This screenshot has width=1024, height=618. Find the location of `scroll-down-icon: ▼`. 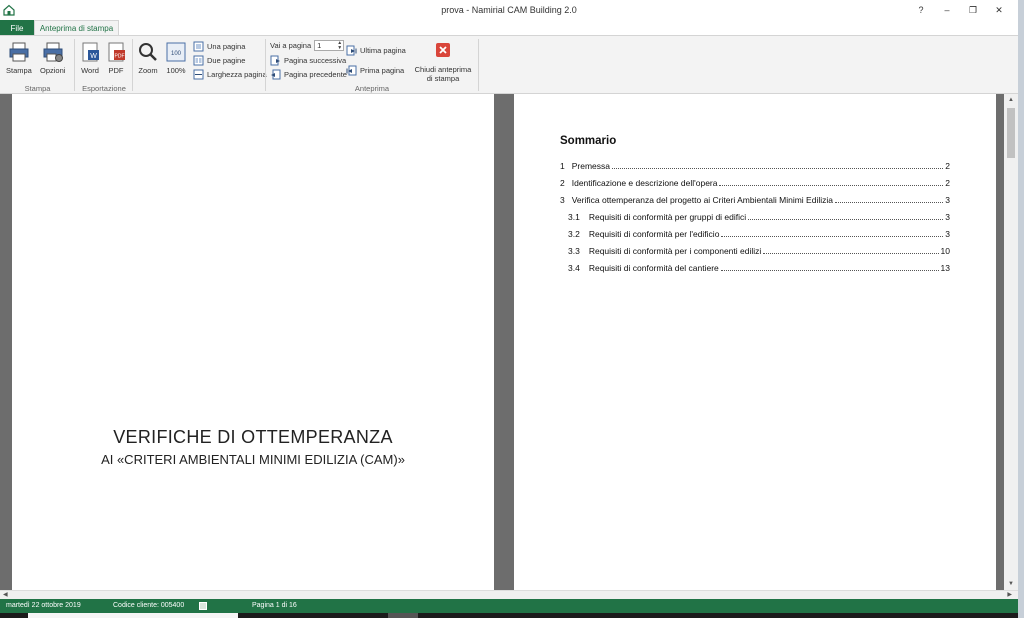

scroll-down-icon: ▼ is located at coordinates (1011, 584).